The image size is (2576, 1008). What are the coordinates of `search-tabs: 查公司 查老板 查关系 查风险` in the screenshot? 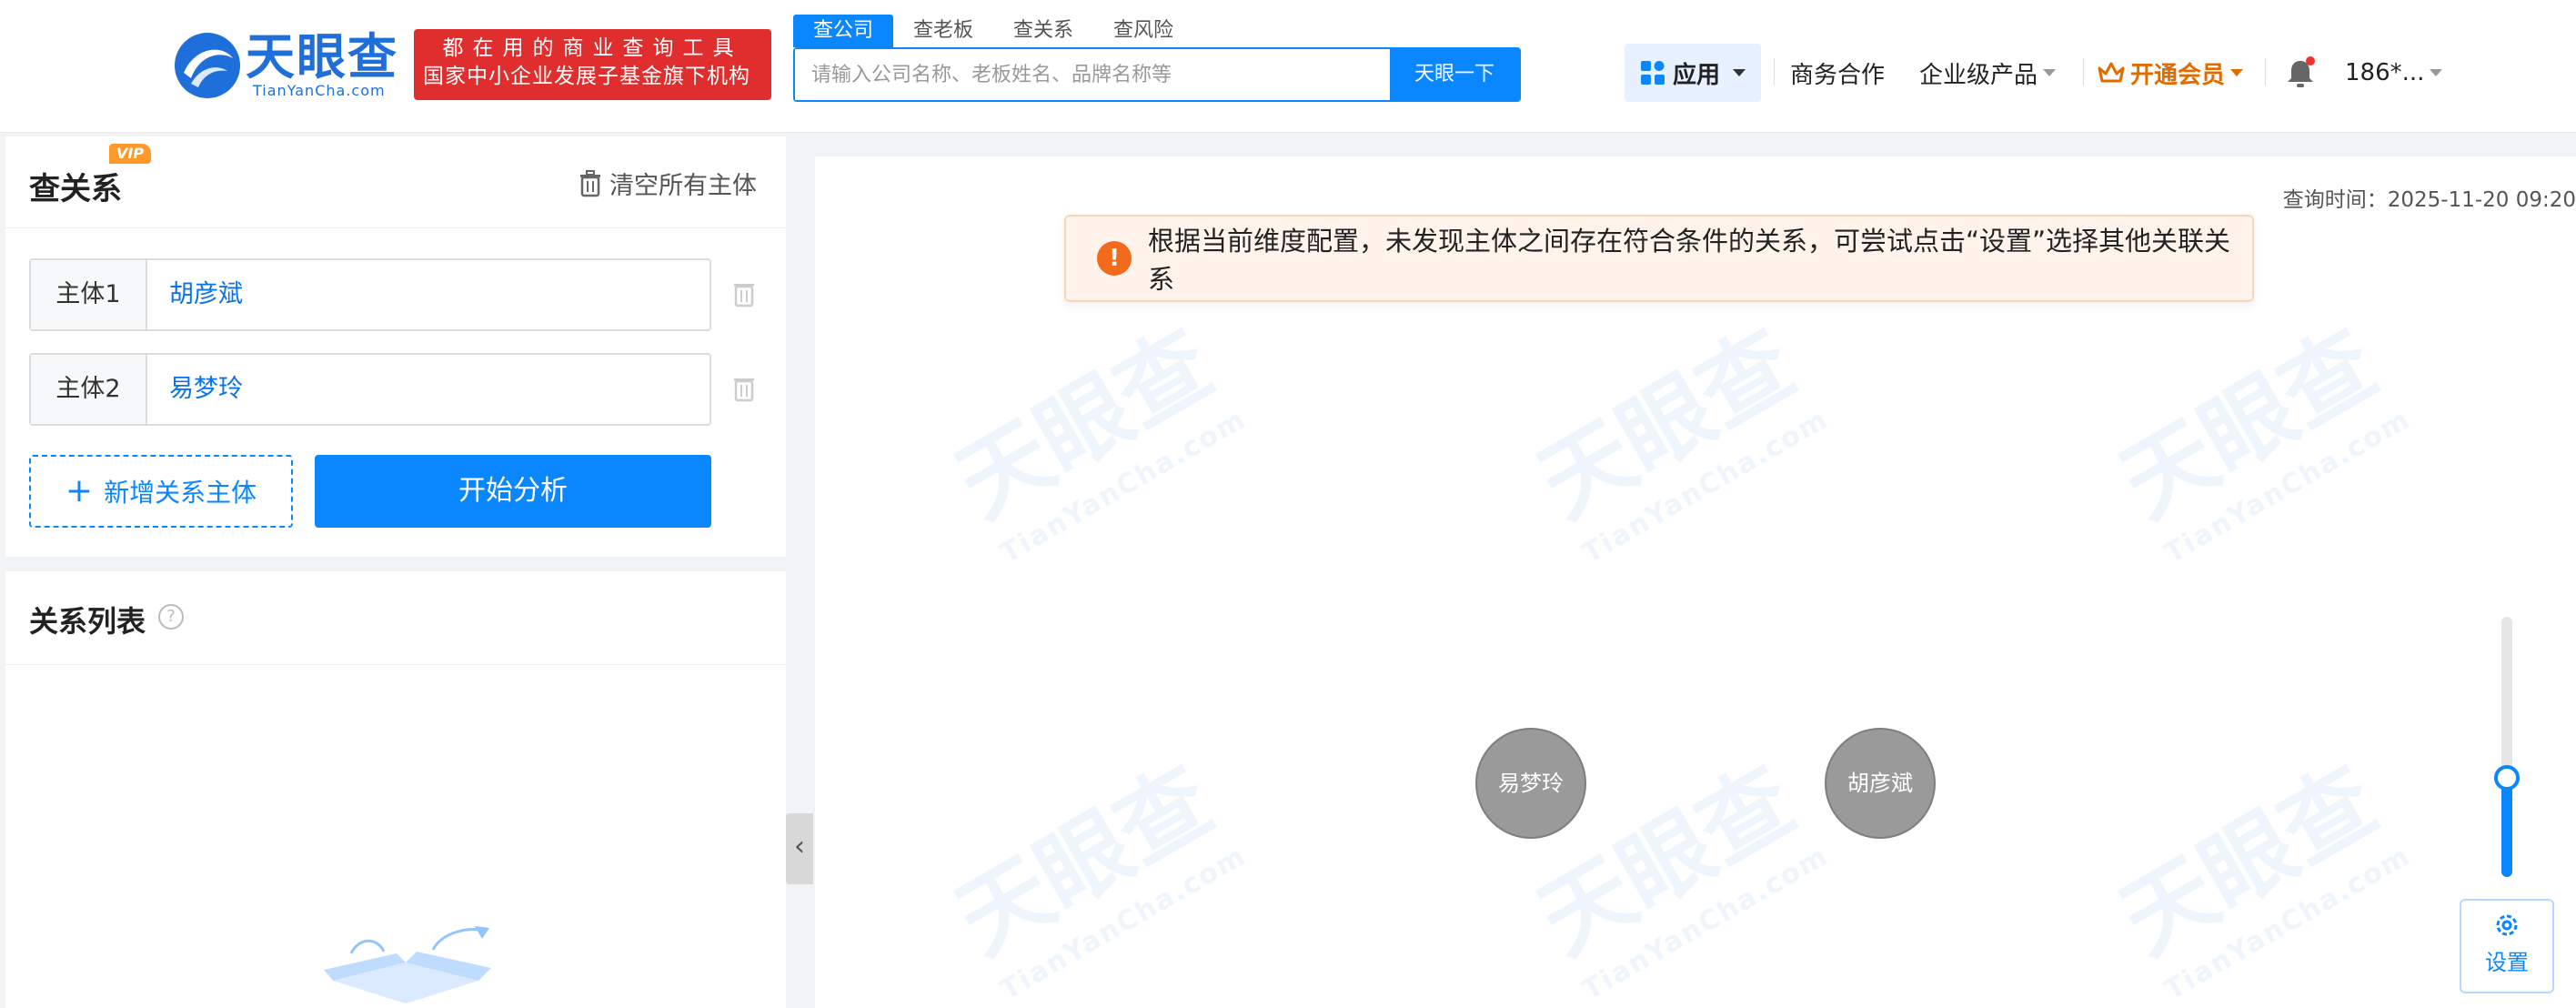 It's located at (993, 31).